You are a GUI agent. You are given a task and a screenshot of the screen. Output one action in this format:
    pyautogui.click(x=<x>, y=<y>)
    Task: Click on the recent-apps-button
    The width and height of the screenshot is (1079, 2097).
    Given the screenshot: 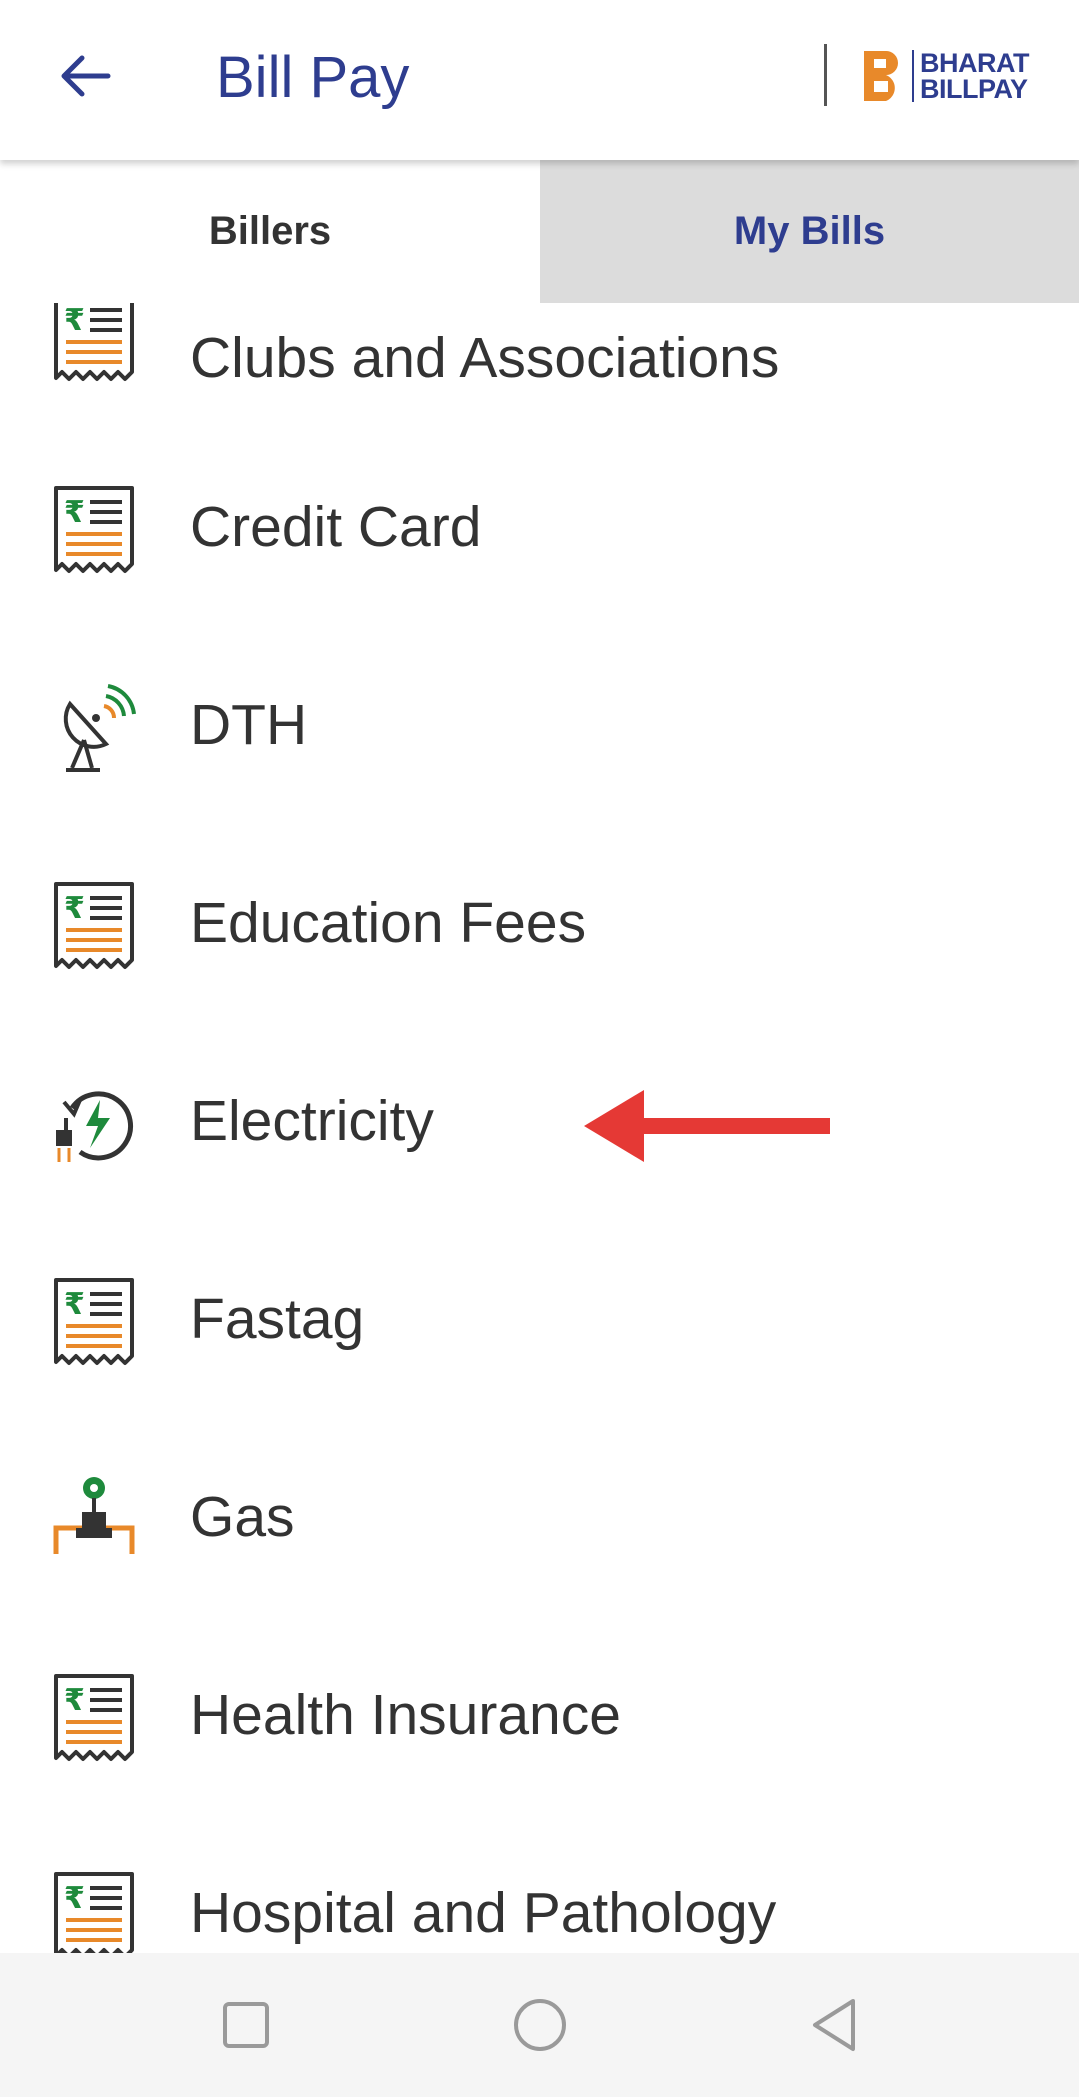 What is the action you would take?
    pyautogui.click(x=246, y=2025)
    